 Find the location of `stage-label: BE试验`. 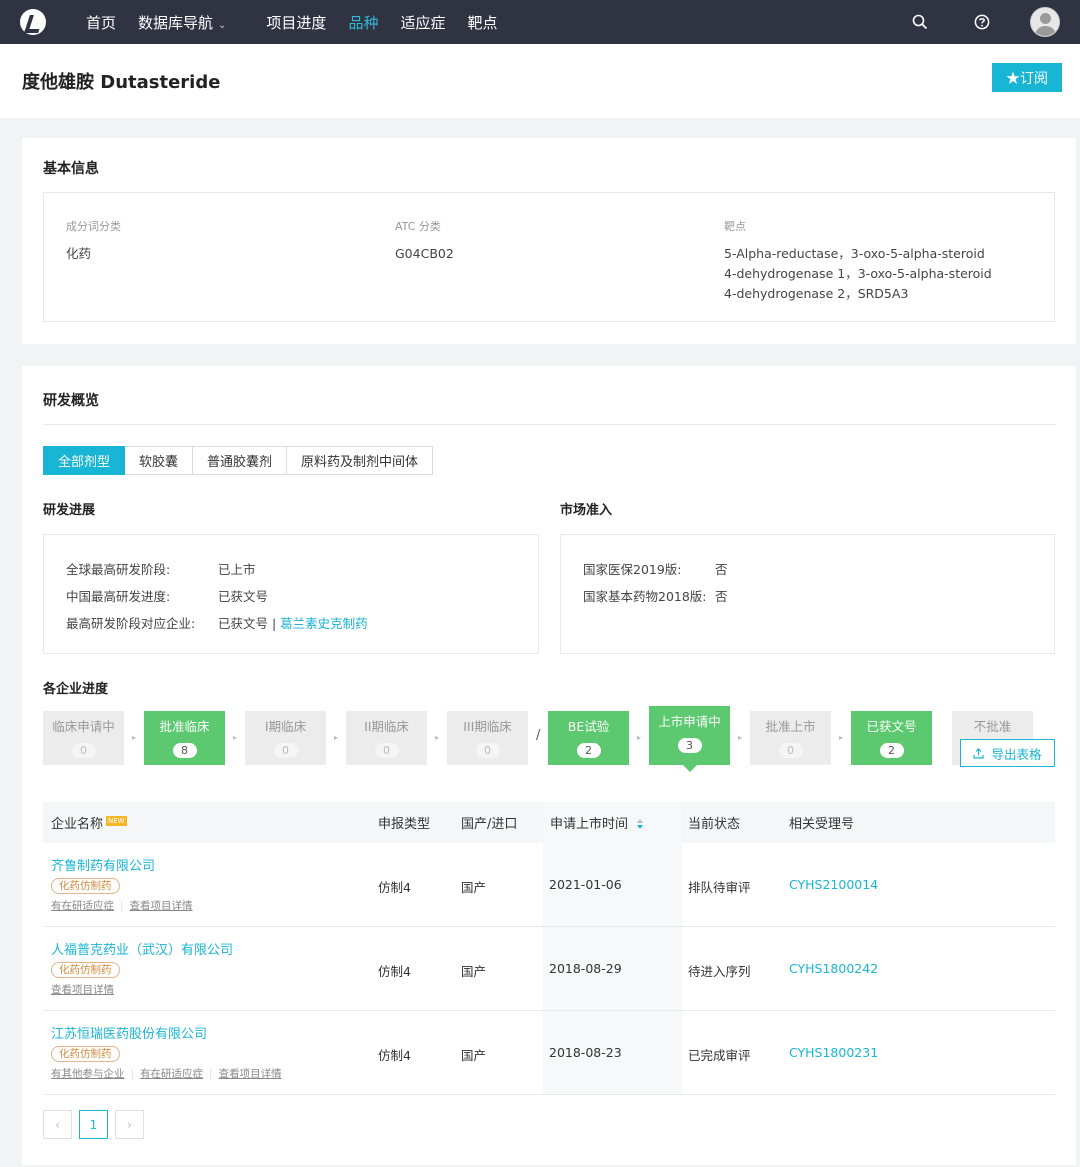

stage-label: BE试验 is located at coordinates (588, 726).